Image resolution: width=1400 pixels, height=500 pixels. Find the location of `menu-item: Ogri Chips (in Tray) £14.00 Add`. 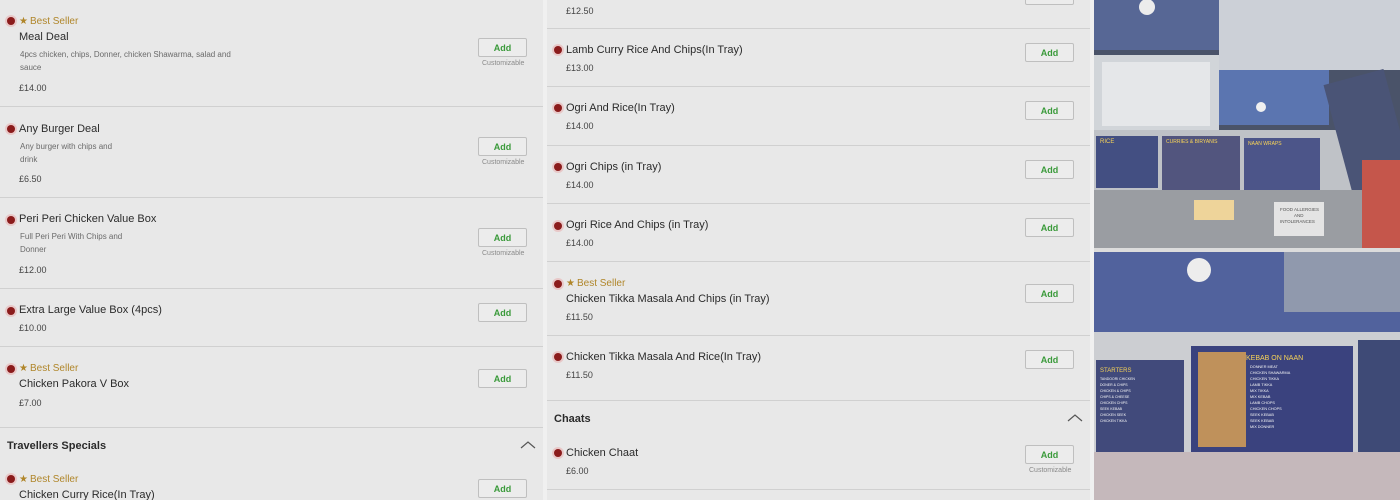

menu-item: Ogri Chips (in Tray) £14.00 Add is located at coordinates (818, 175).